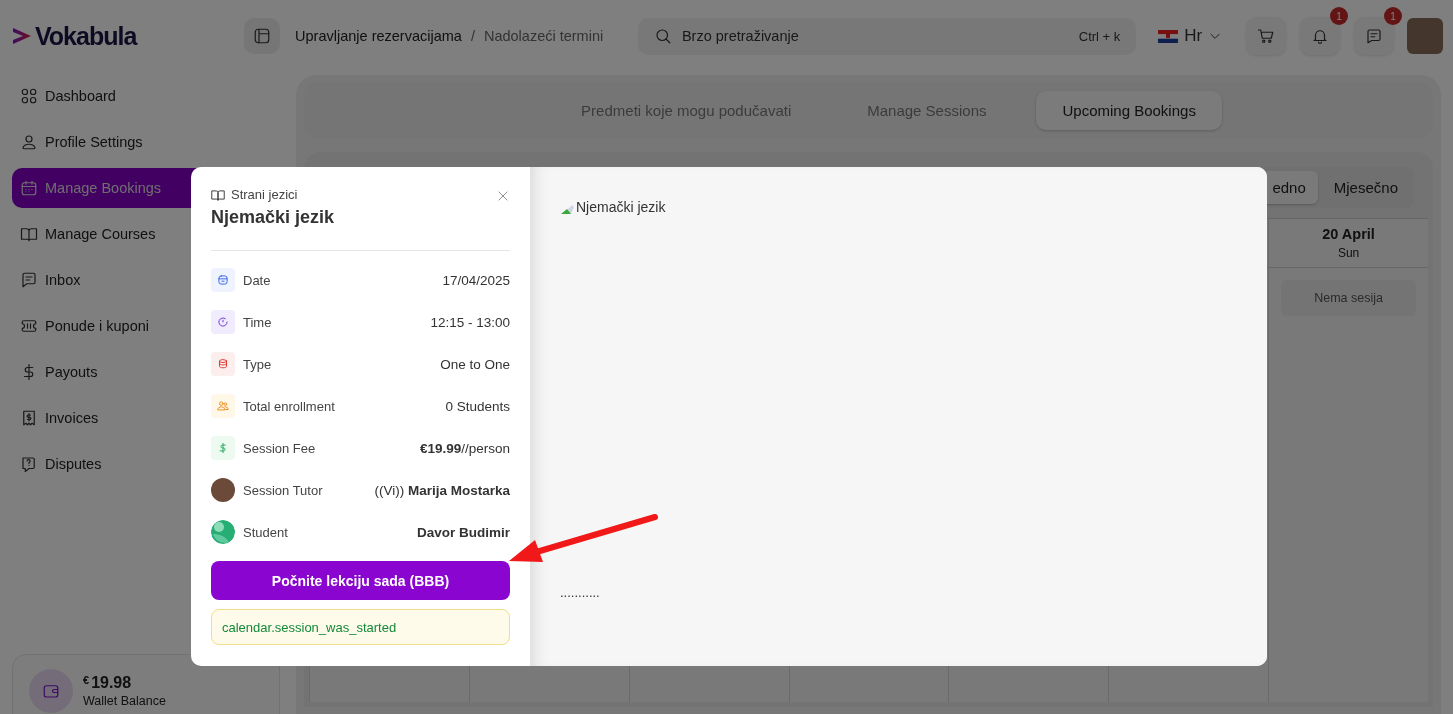 This screenshot has height=714, width=1453. What do you see at coordinates (111, 682) in the screenshot?
I see `wallet-amount: 19.98` at bounding box center [111, 682].